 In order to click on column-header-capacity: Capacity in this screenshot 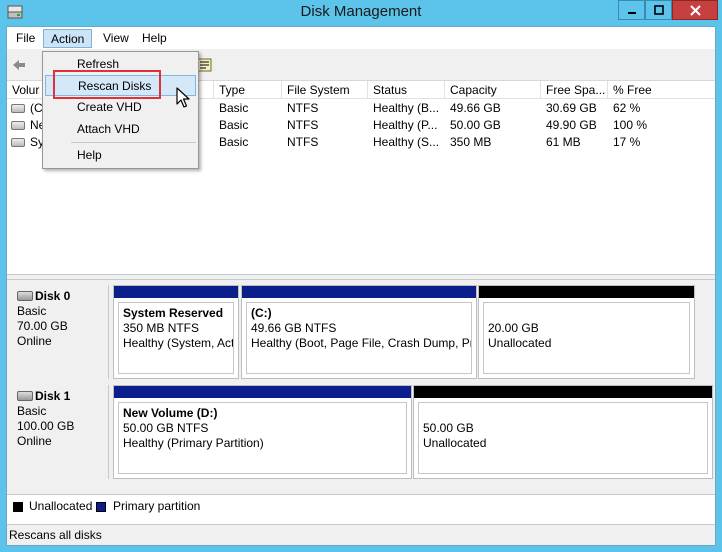, I will do `click(493, 90)`.